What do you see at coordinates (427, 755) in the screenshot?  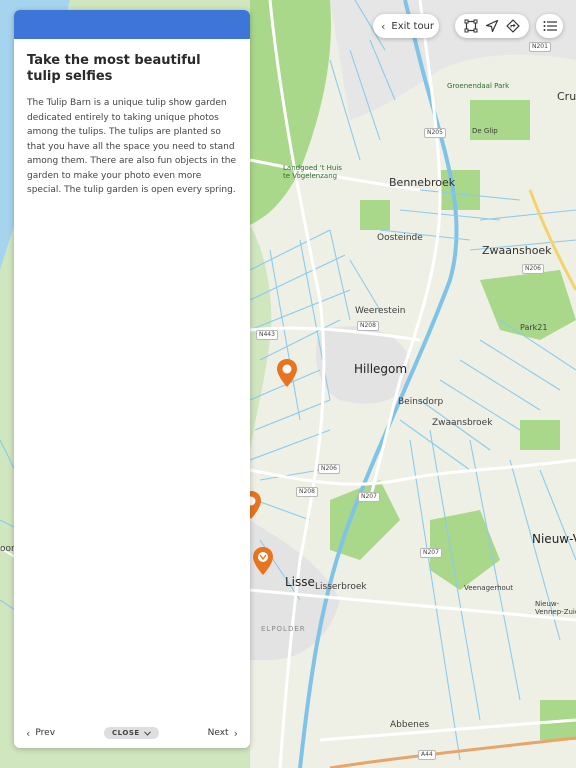 I see `road-badge: A44` at bounding box center [427, 755].